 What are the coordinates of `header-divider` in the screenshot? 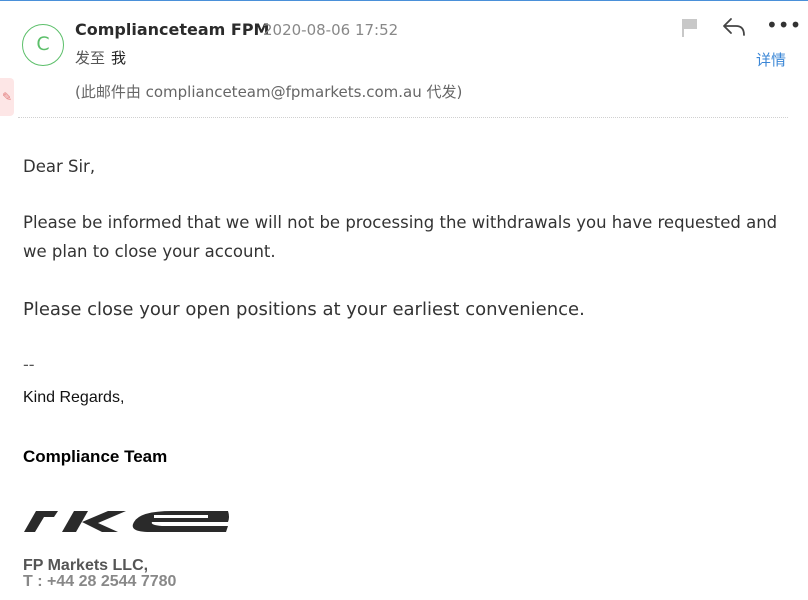 It's located at (403, 117).